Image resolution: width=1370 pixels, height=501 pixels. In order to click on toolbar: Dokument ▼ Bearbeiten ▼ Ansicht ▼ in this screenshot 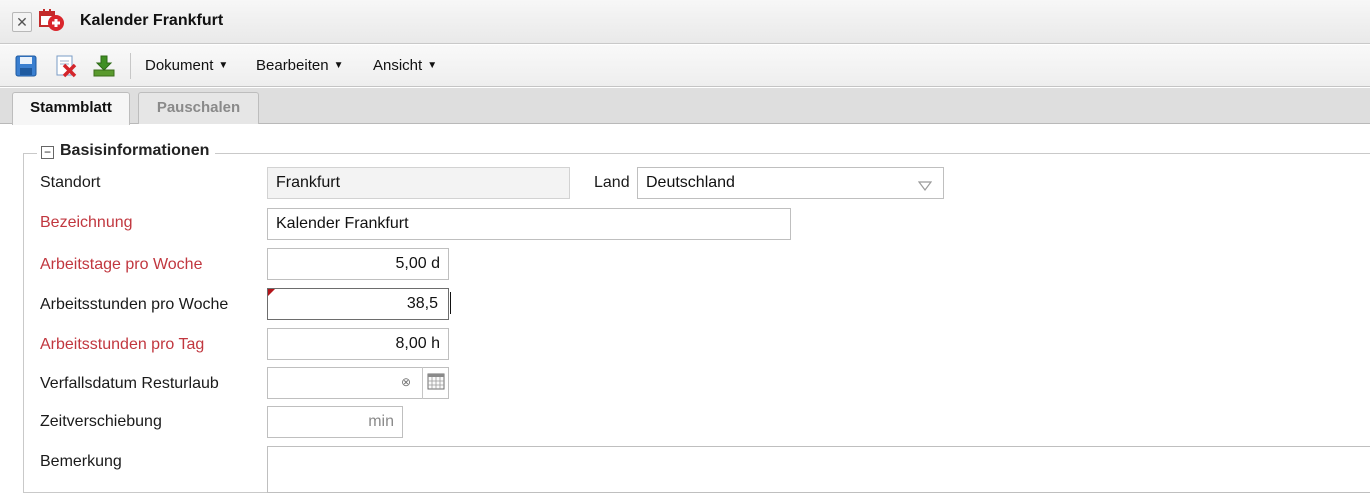, I will do `click(685, 66)`.